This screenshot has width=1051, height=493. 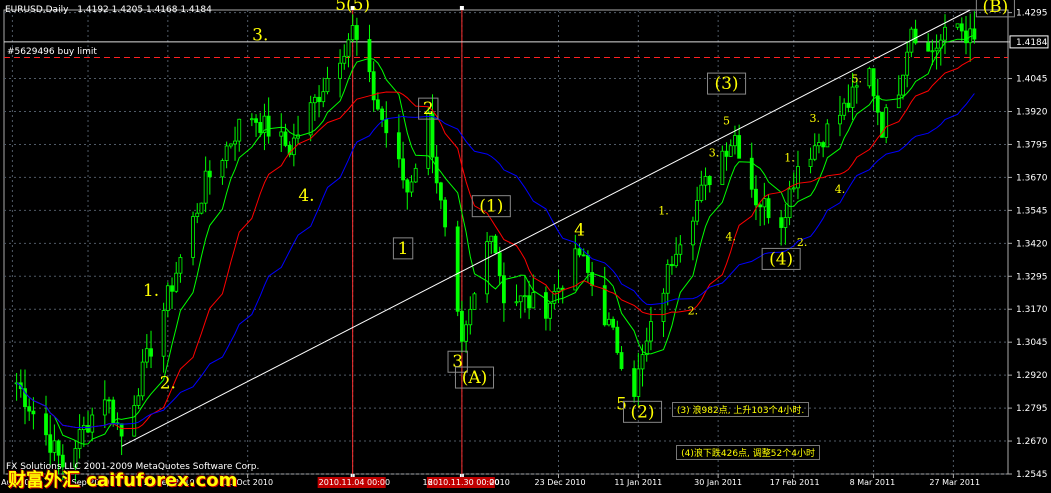 What do you see at coordinates (475, 378) in the screenshot?
I see `wave-label: (A)` at bounding box center [475, 378].